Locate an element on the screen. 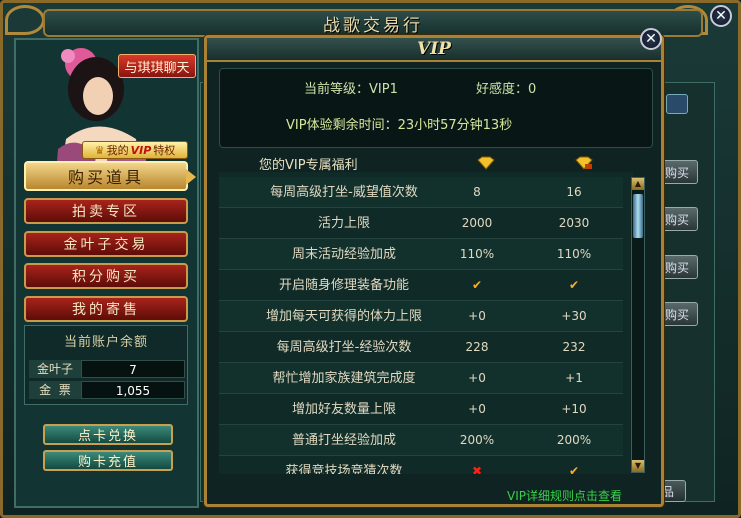 The width and height of the screenshot is (741, 518). benefit-value-tier1: 200% is located at coordinates (477, 440).